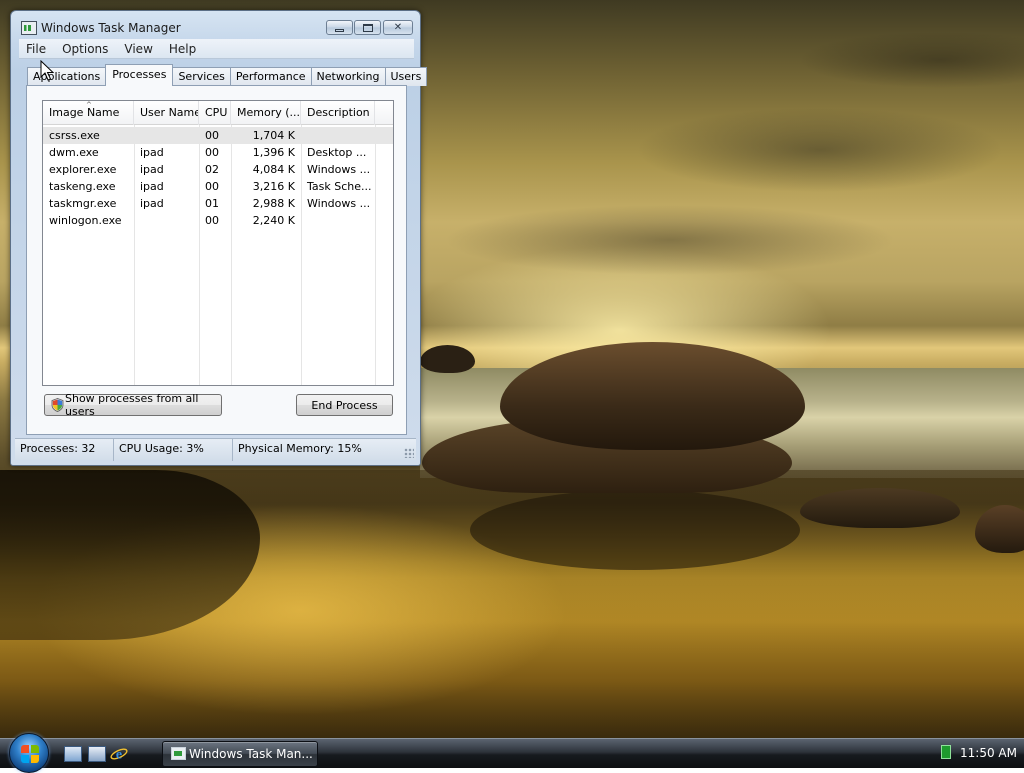 Image resolution: width=1024 pixels, height=773 pixels. I want to click on tab-networking: Networking, so click(348, 76).